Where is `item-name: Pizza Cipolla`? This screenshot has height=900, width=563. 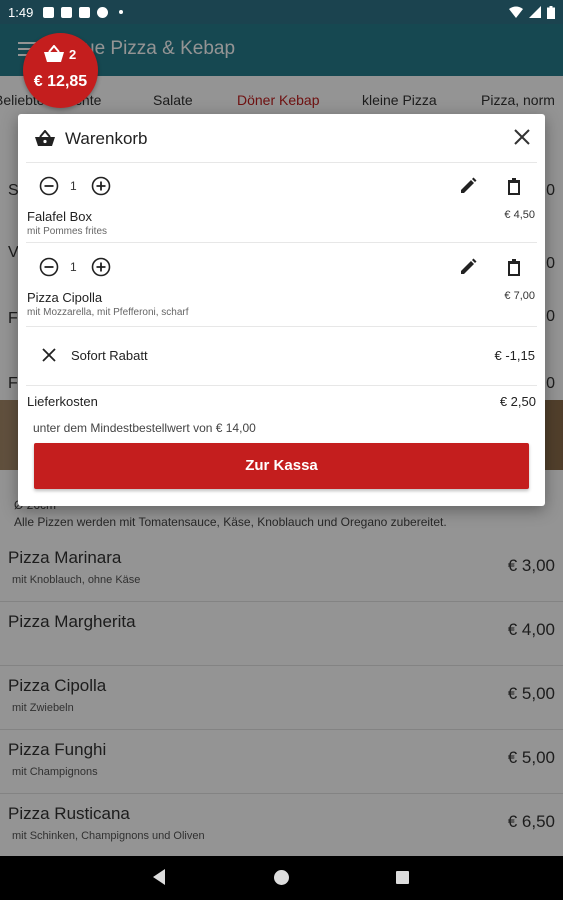
item-name: Pizza Cipolla is located at coordinates (65, 297).